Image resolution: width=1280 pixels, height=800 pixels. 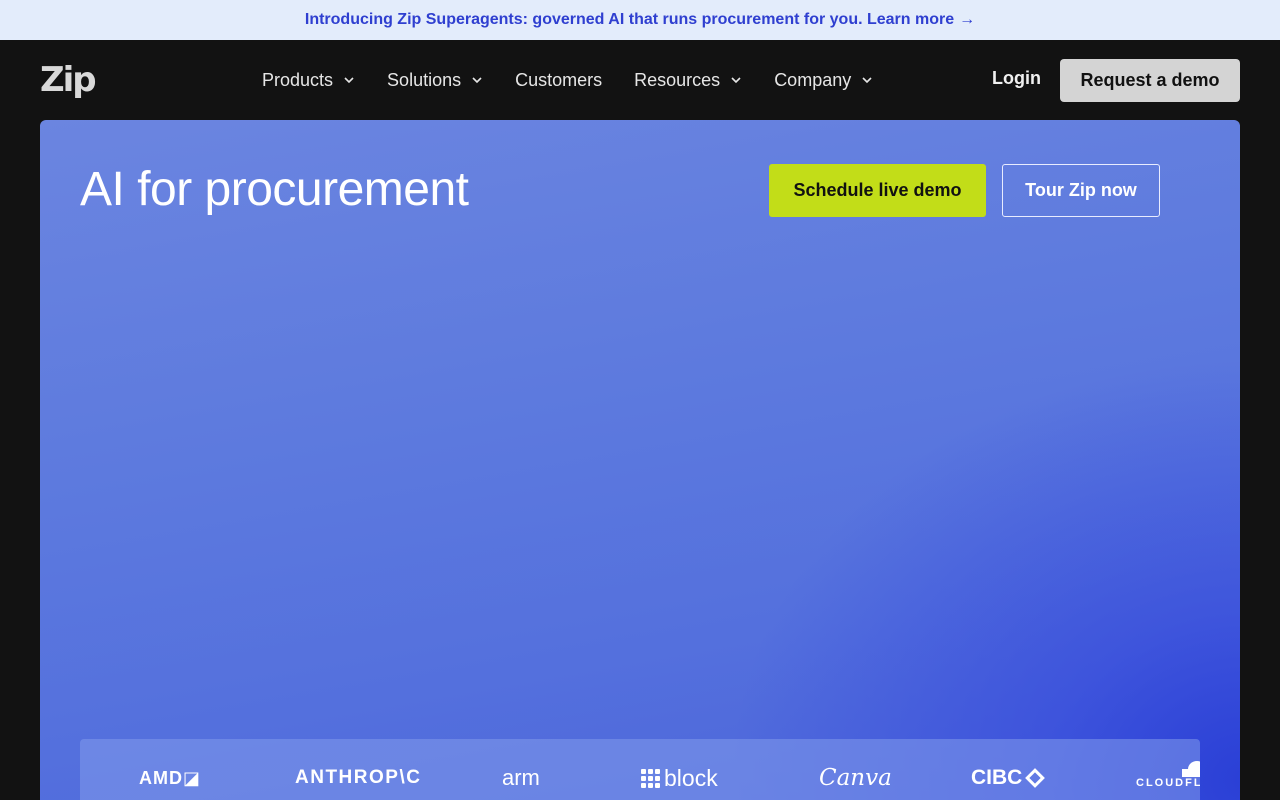 What do you see at coordinates (691, 777) in the screenshot?
I see `block-logo-text: block` at bounding box center [691, 777].